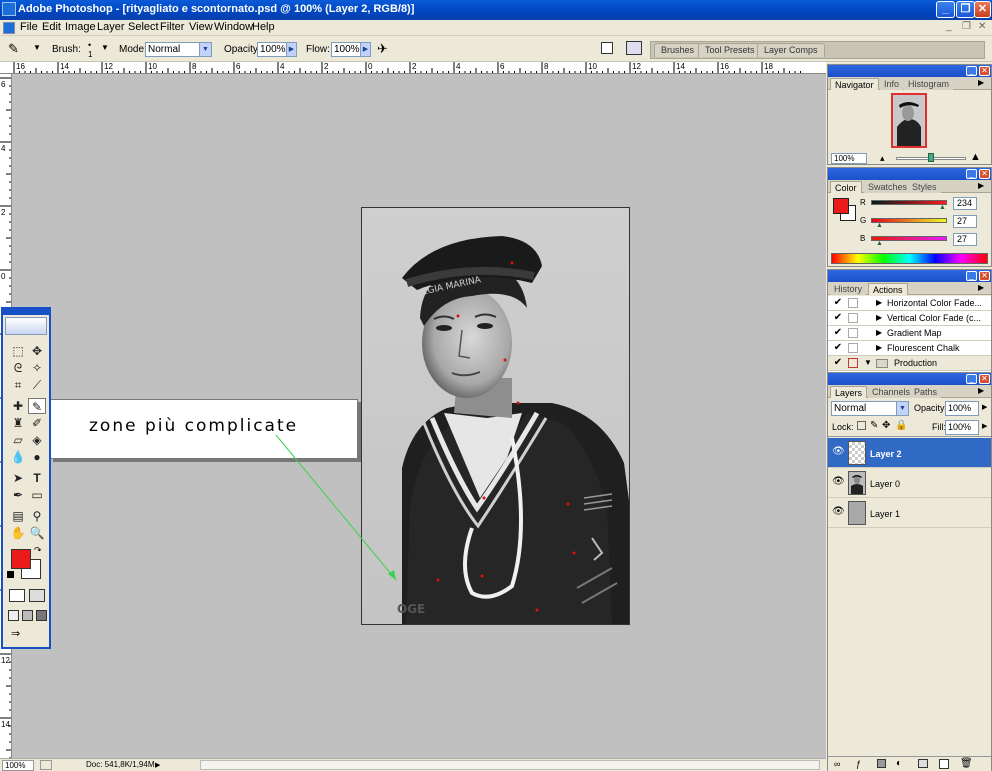 The height and width of the screenshot is (771, 992). What do you see at coordinates (984, 71) in the screenshot?
I see `navigator-close-button: ✕` at bounding box center [984, 71].